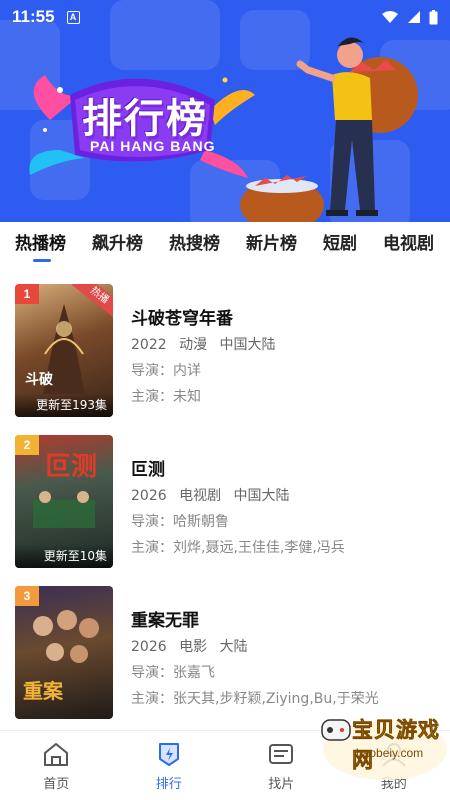 The width and height of the screenshot is (450, 800). I want to click on item-director: 导演：张嘉飞, so click(173, 672).